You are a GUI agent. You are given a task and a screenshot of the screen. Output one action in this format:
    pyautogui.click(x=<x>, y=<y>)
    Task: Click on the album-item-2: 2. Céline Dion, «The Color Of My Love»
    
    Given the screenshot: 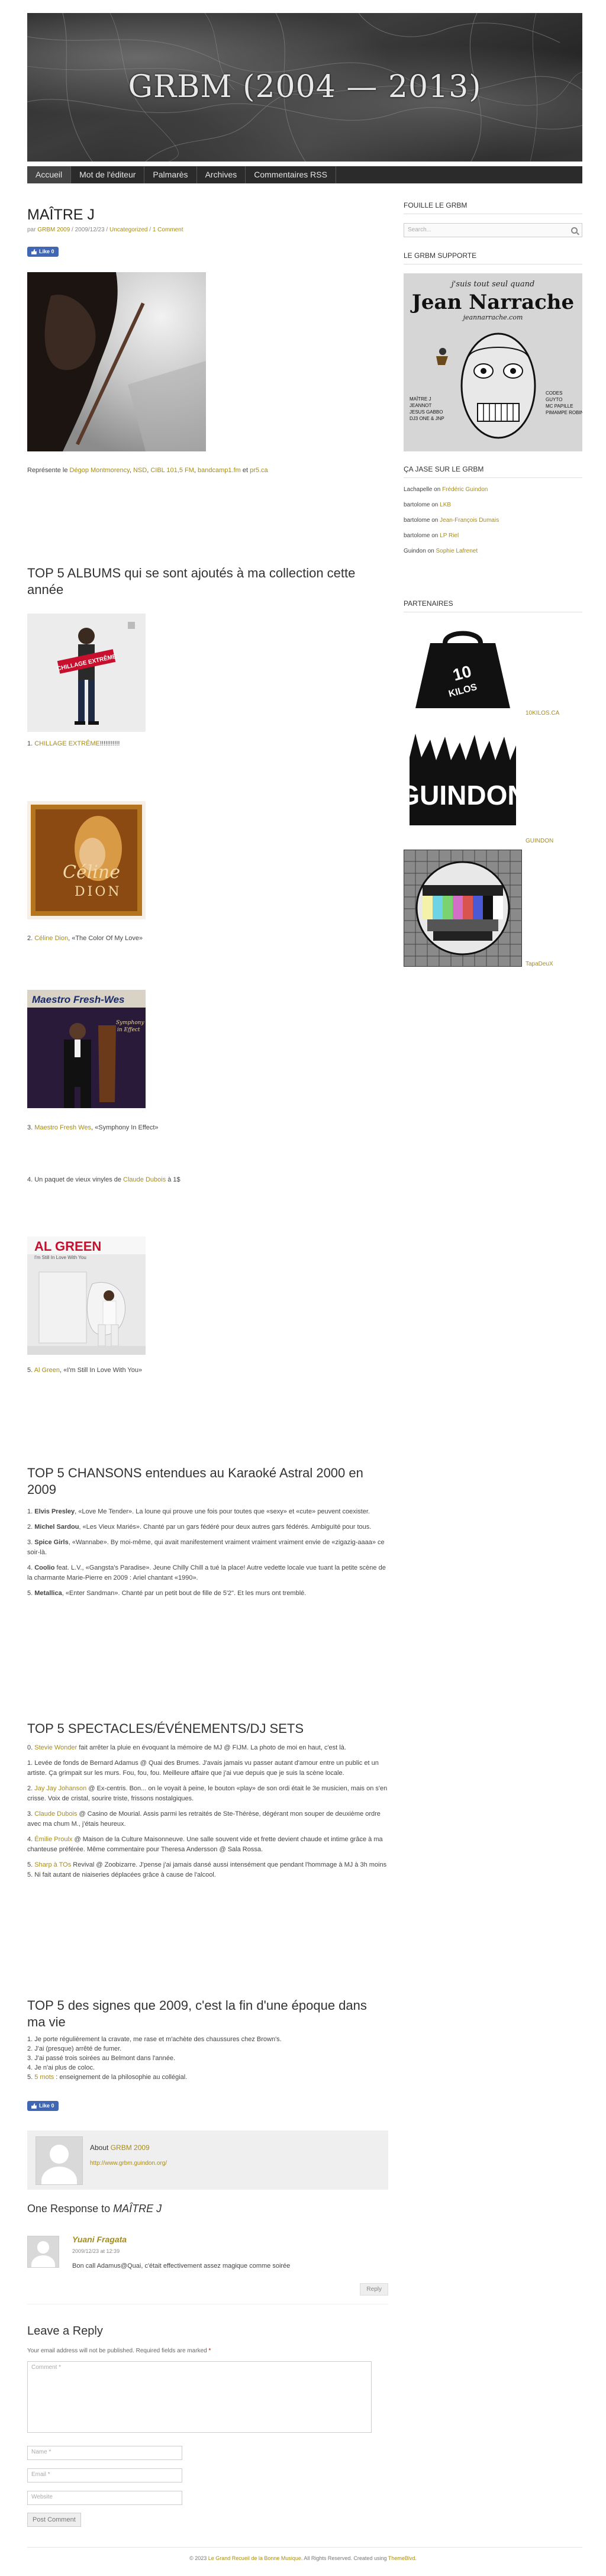 What is the action you would take?
    pyautogui.click(x=207, y=938)
    